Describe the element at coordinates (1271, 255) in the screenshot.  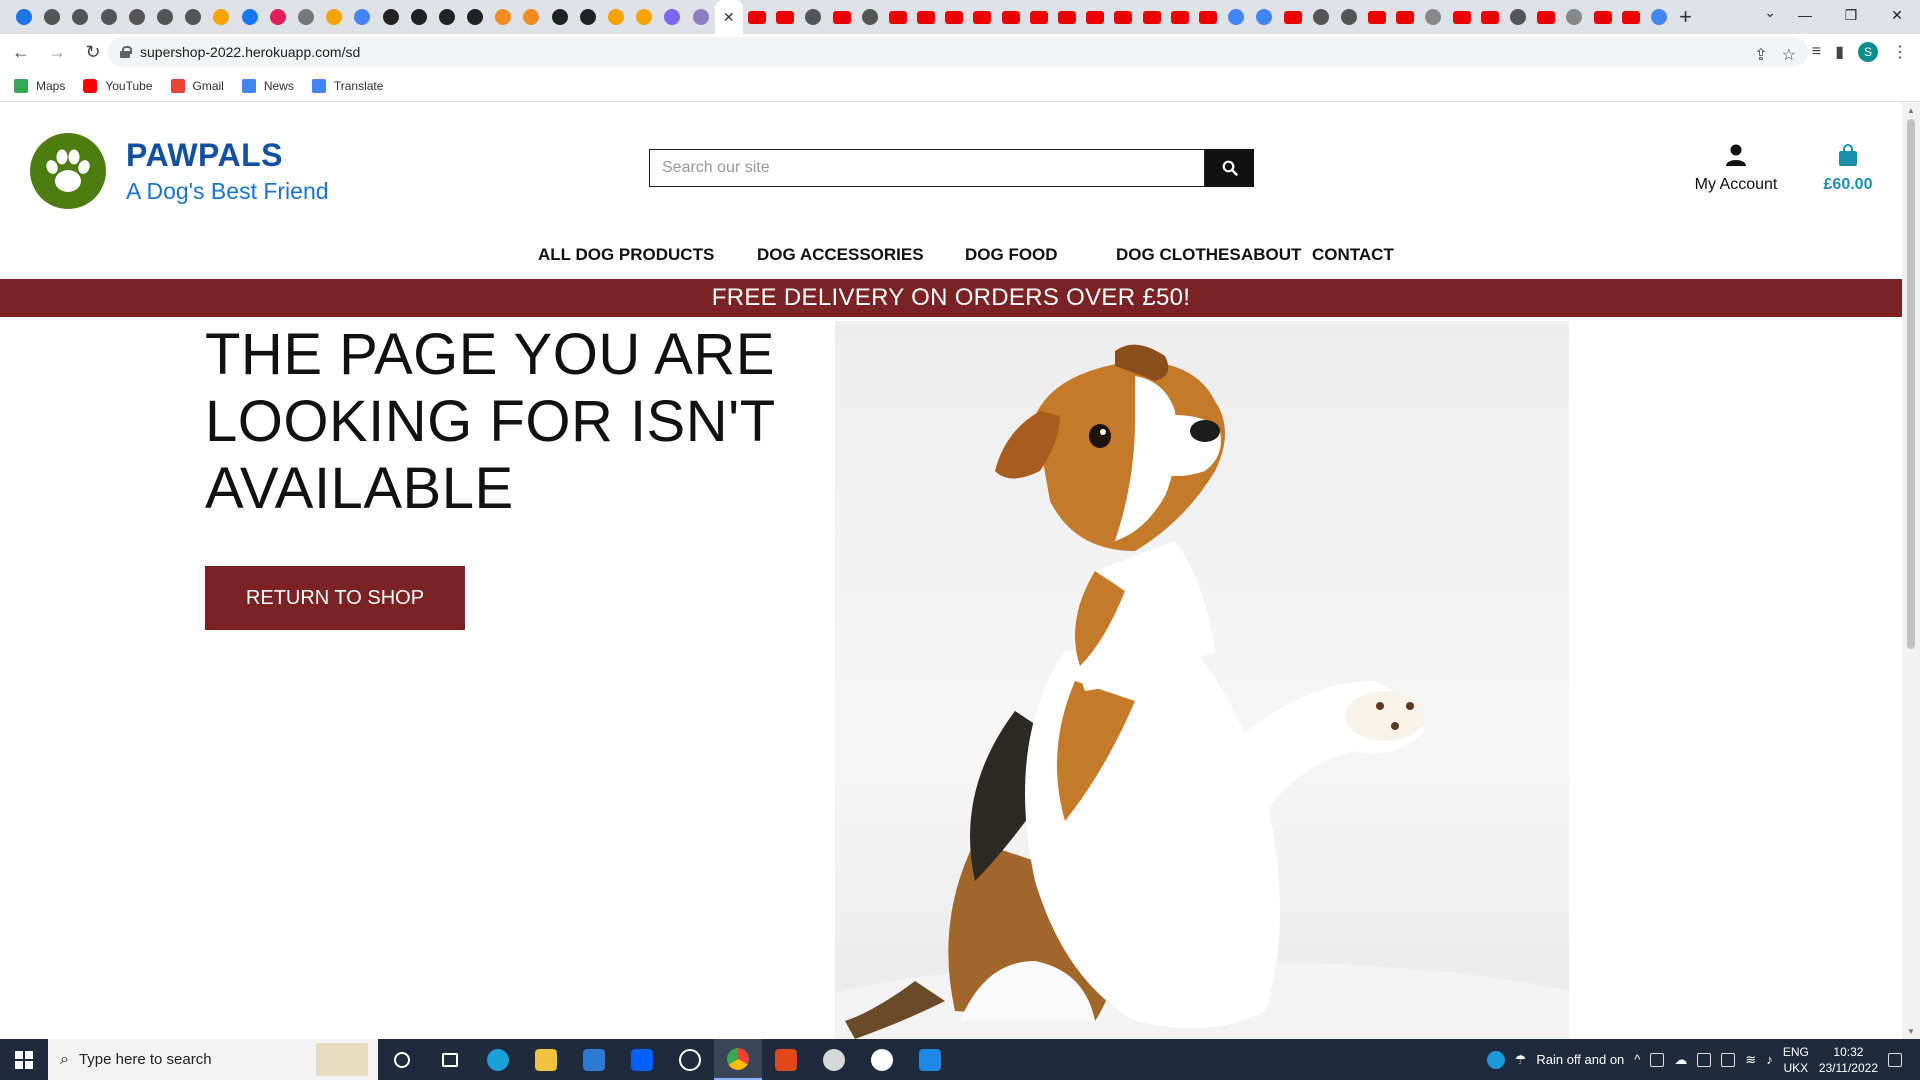
I see `nav-about: ABOUT` at that location.